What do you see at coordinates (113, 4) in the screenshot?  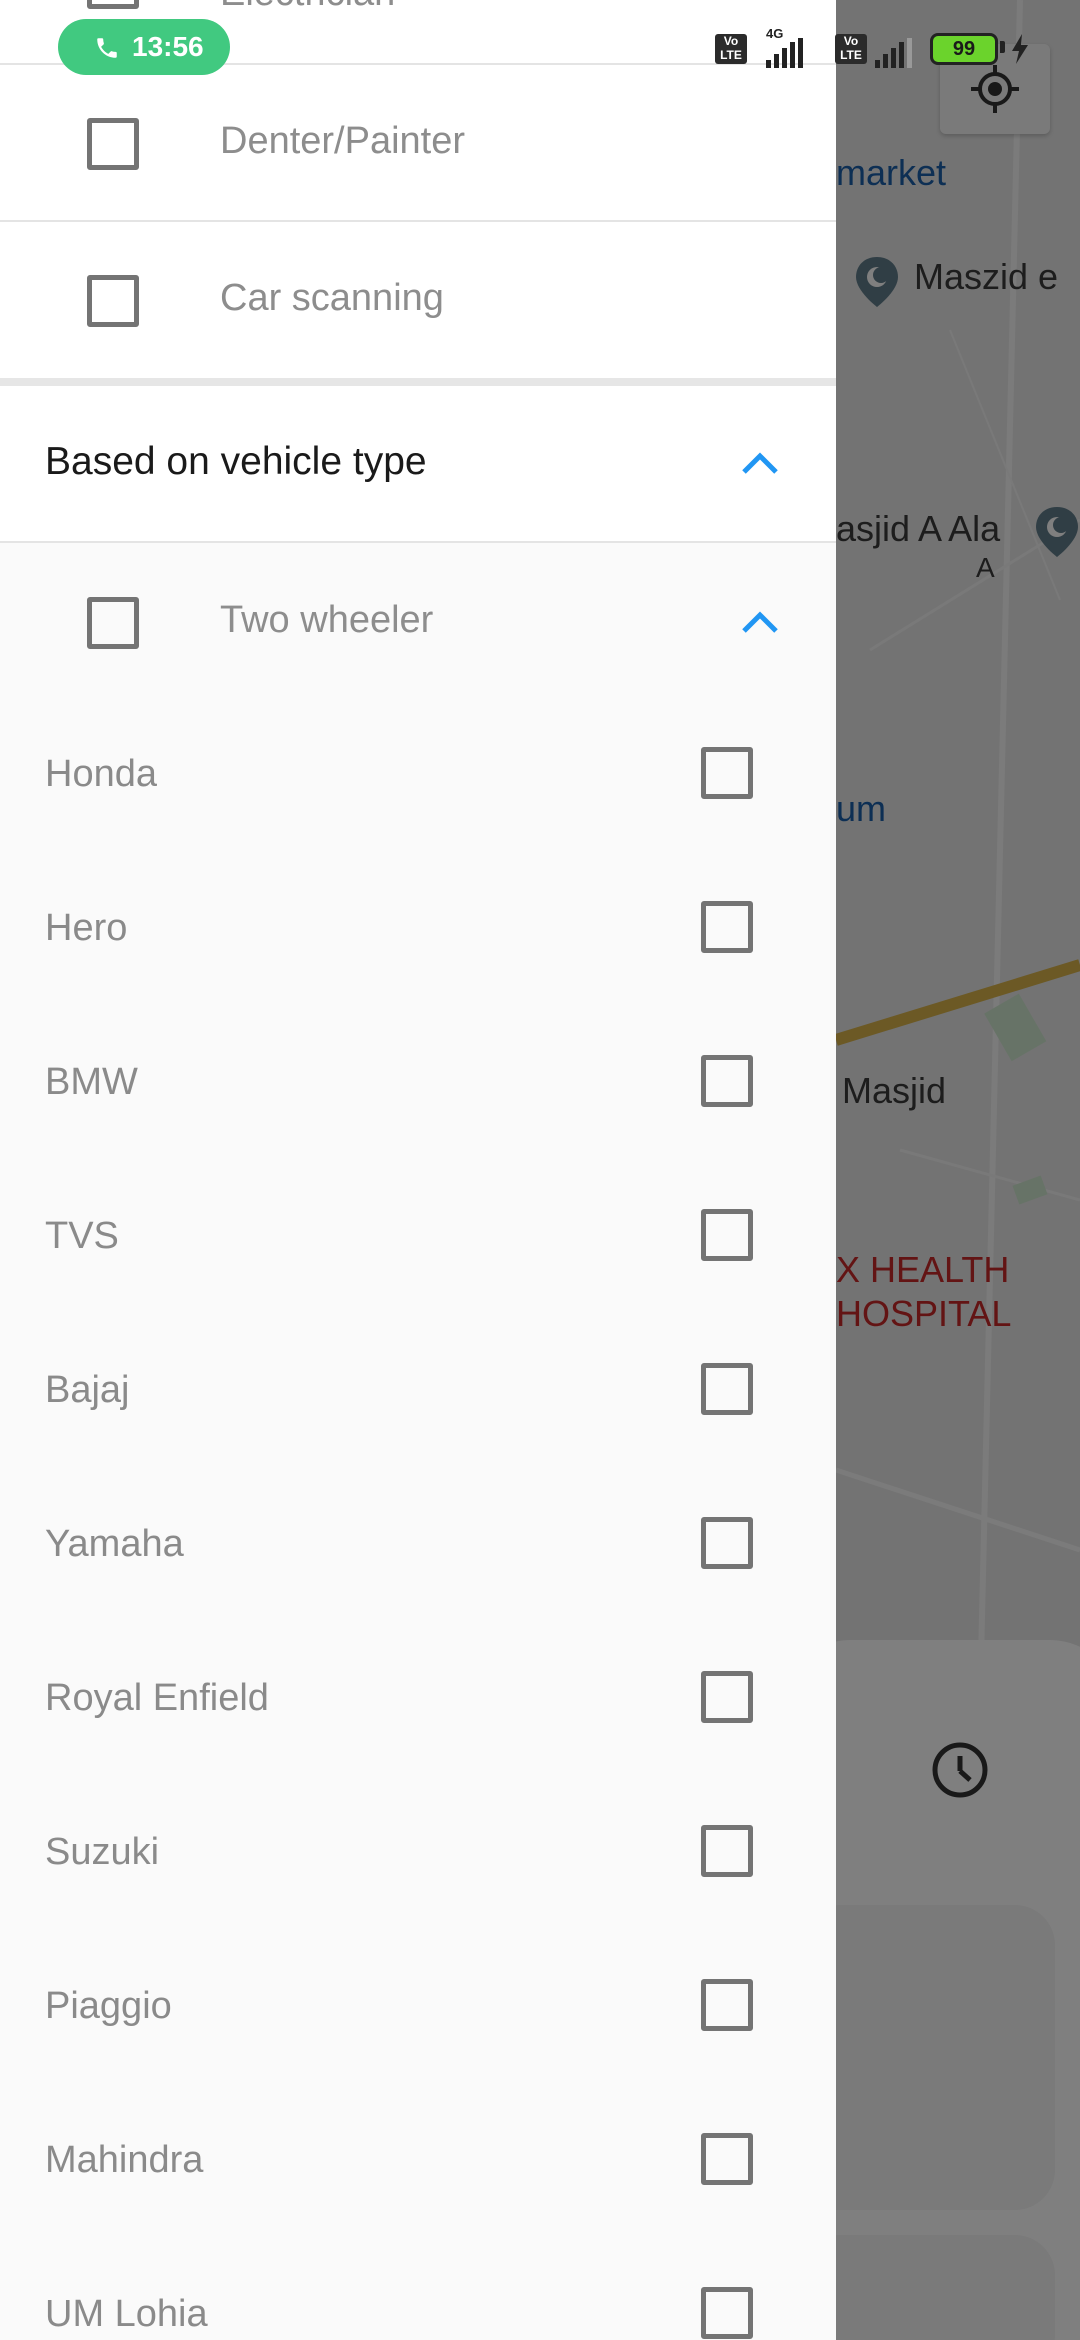 I see `electrician-checkbox` at bounding box center [113, 4].